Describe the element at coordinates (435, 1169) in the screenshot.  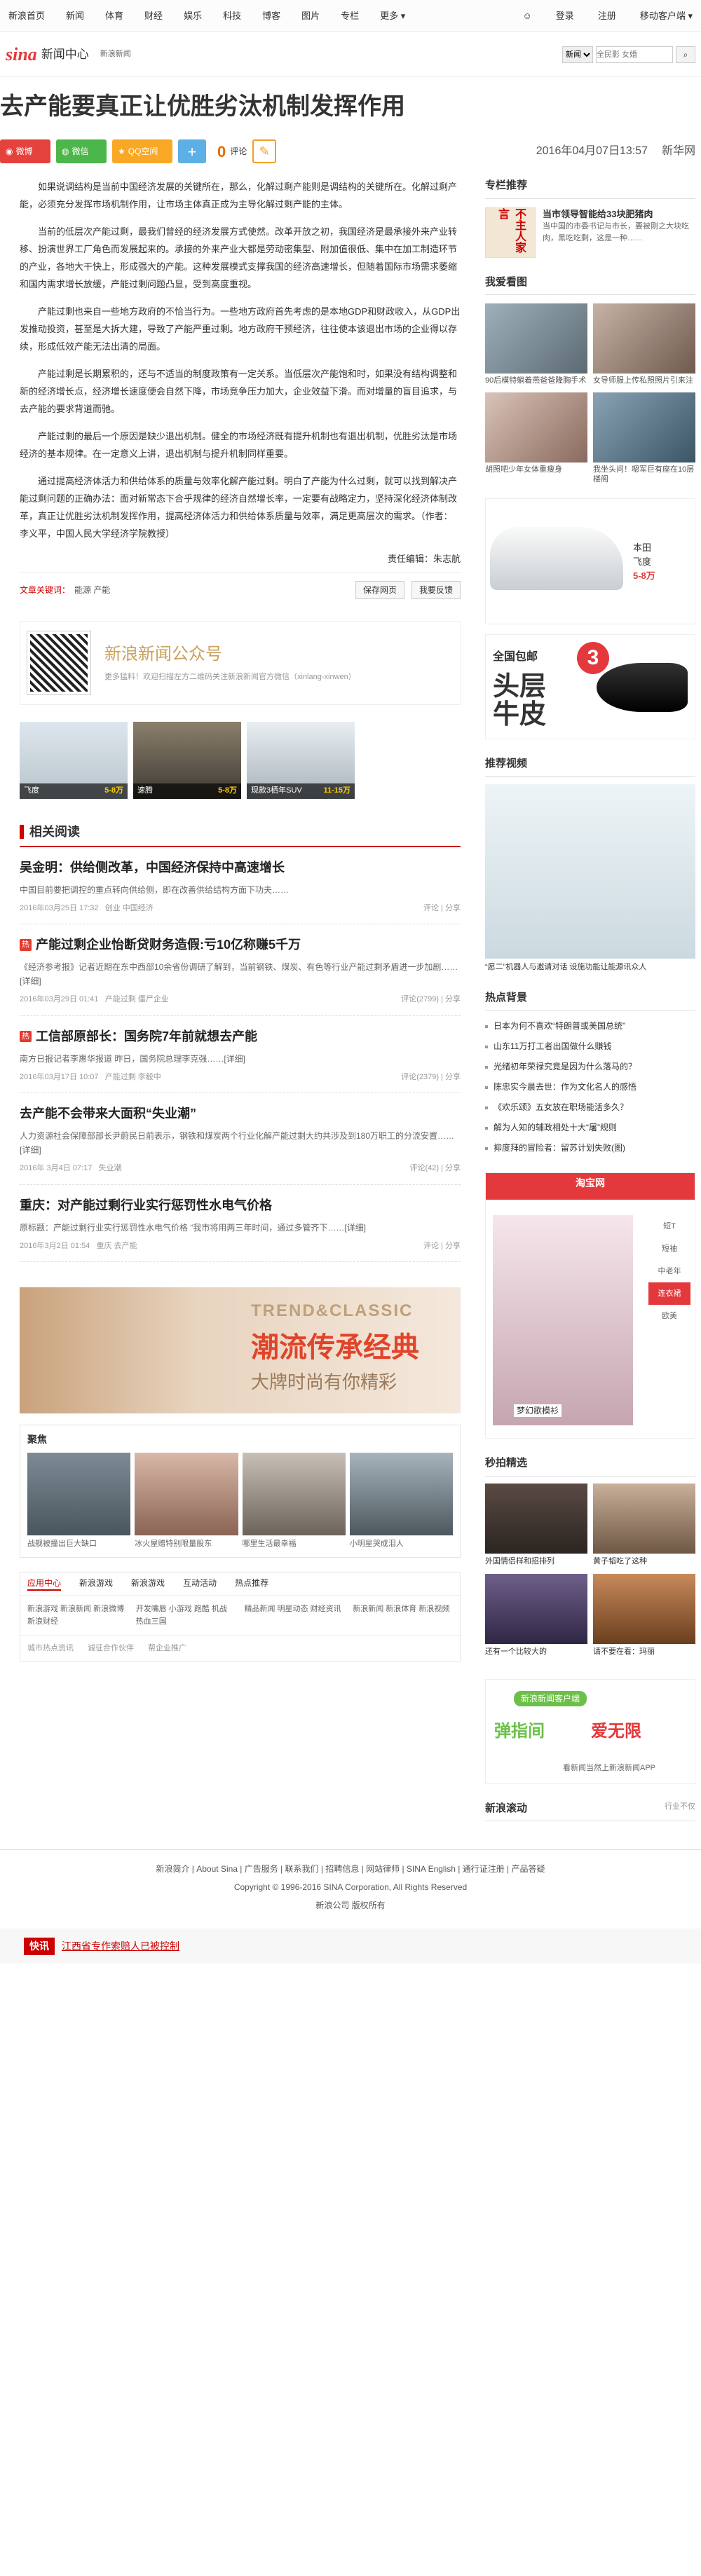
I see `related-item-actions: 评论(42) | 分享` at that location.